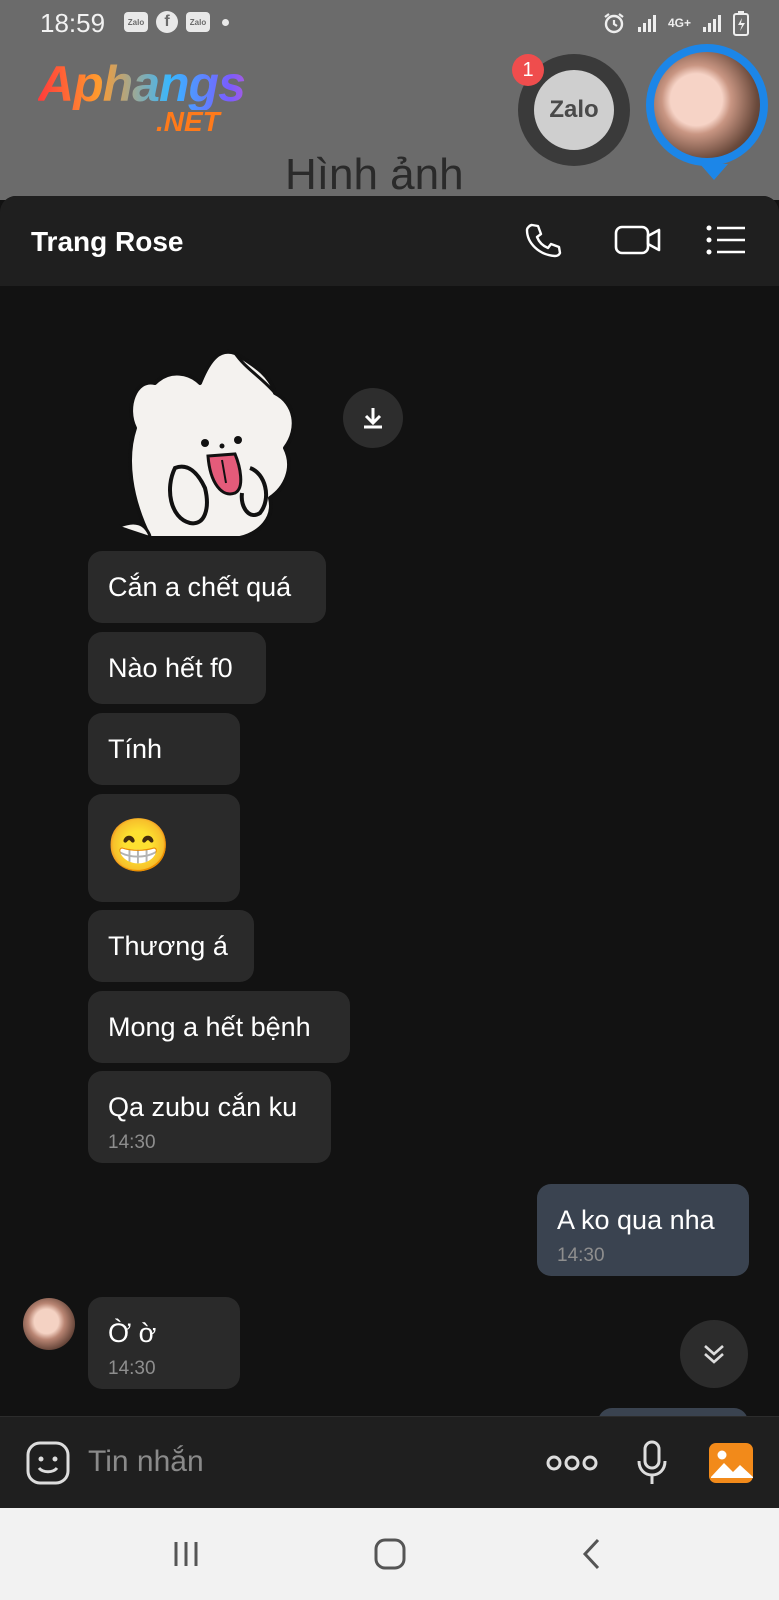  What do you see at coordinates (146, 1462) in the screenshot?
I see `message-input: Tin nhắn` at bounding box center [146, 1462].